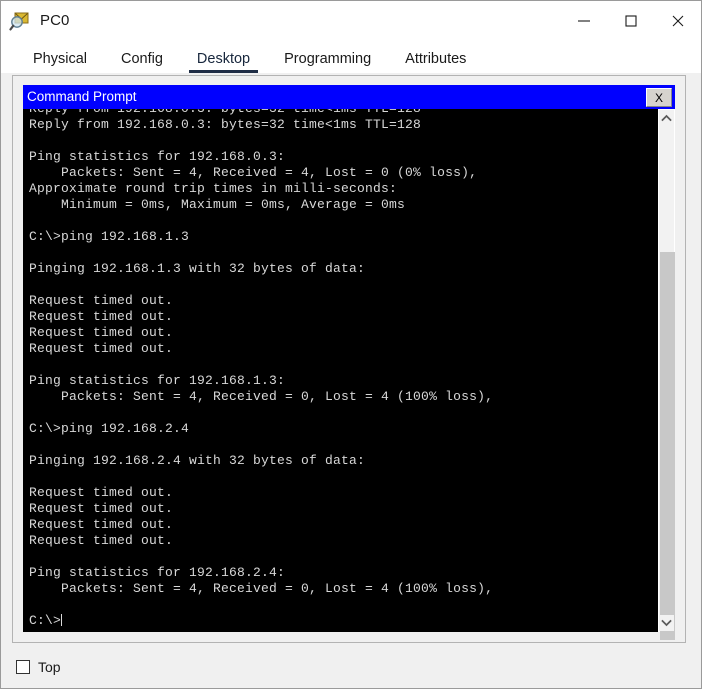  I want to click on window-title: PC0, so click(55, 20).